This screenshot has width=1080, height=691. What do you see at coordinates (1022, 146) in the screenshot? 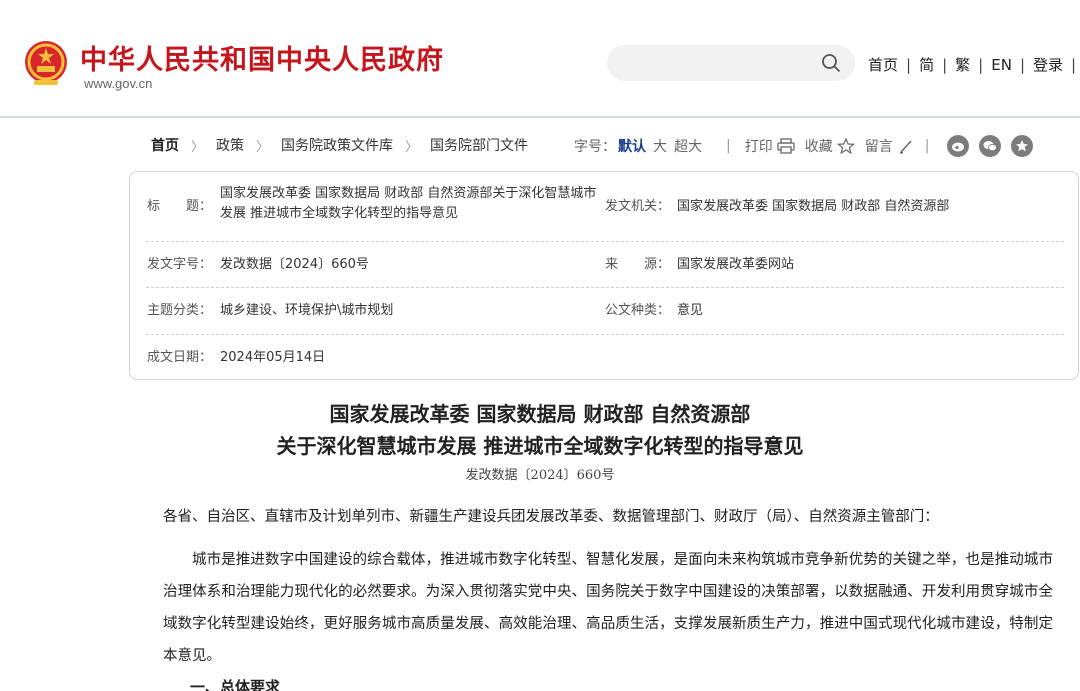
I see `qzone-star-icon` at bounding box center [1022, 146].